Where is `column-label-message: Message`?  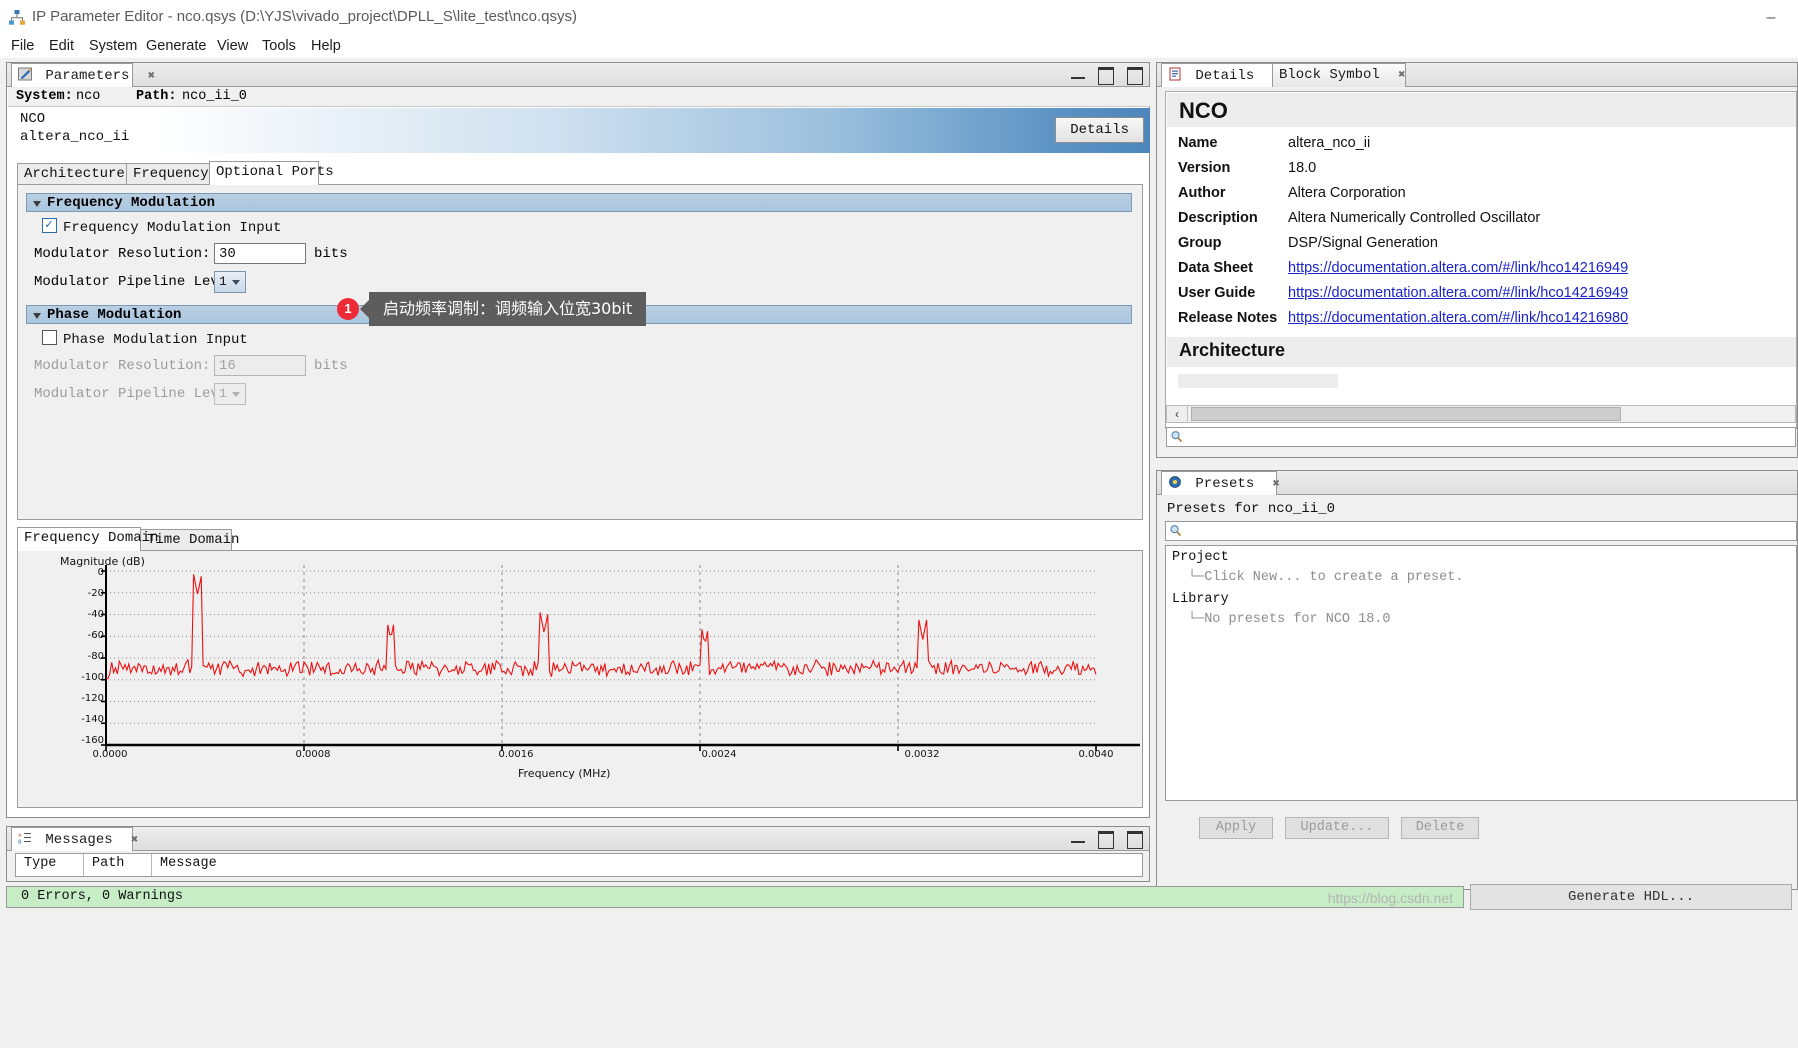 column-label-message: Message is located at coordinates (188, 863).